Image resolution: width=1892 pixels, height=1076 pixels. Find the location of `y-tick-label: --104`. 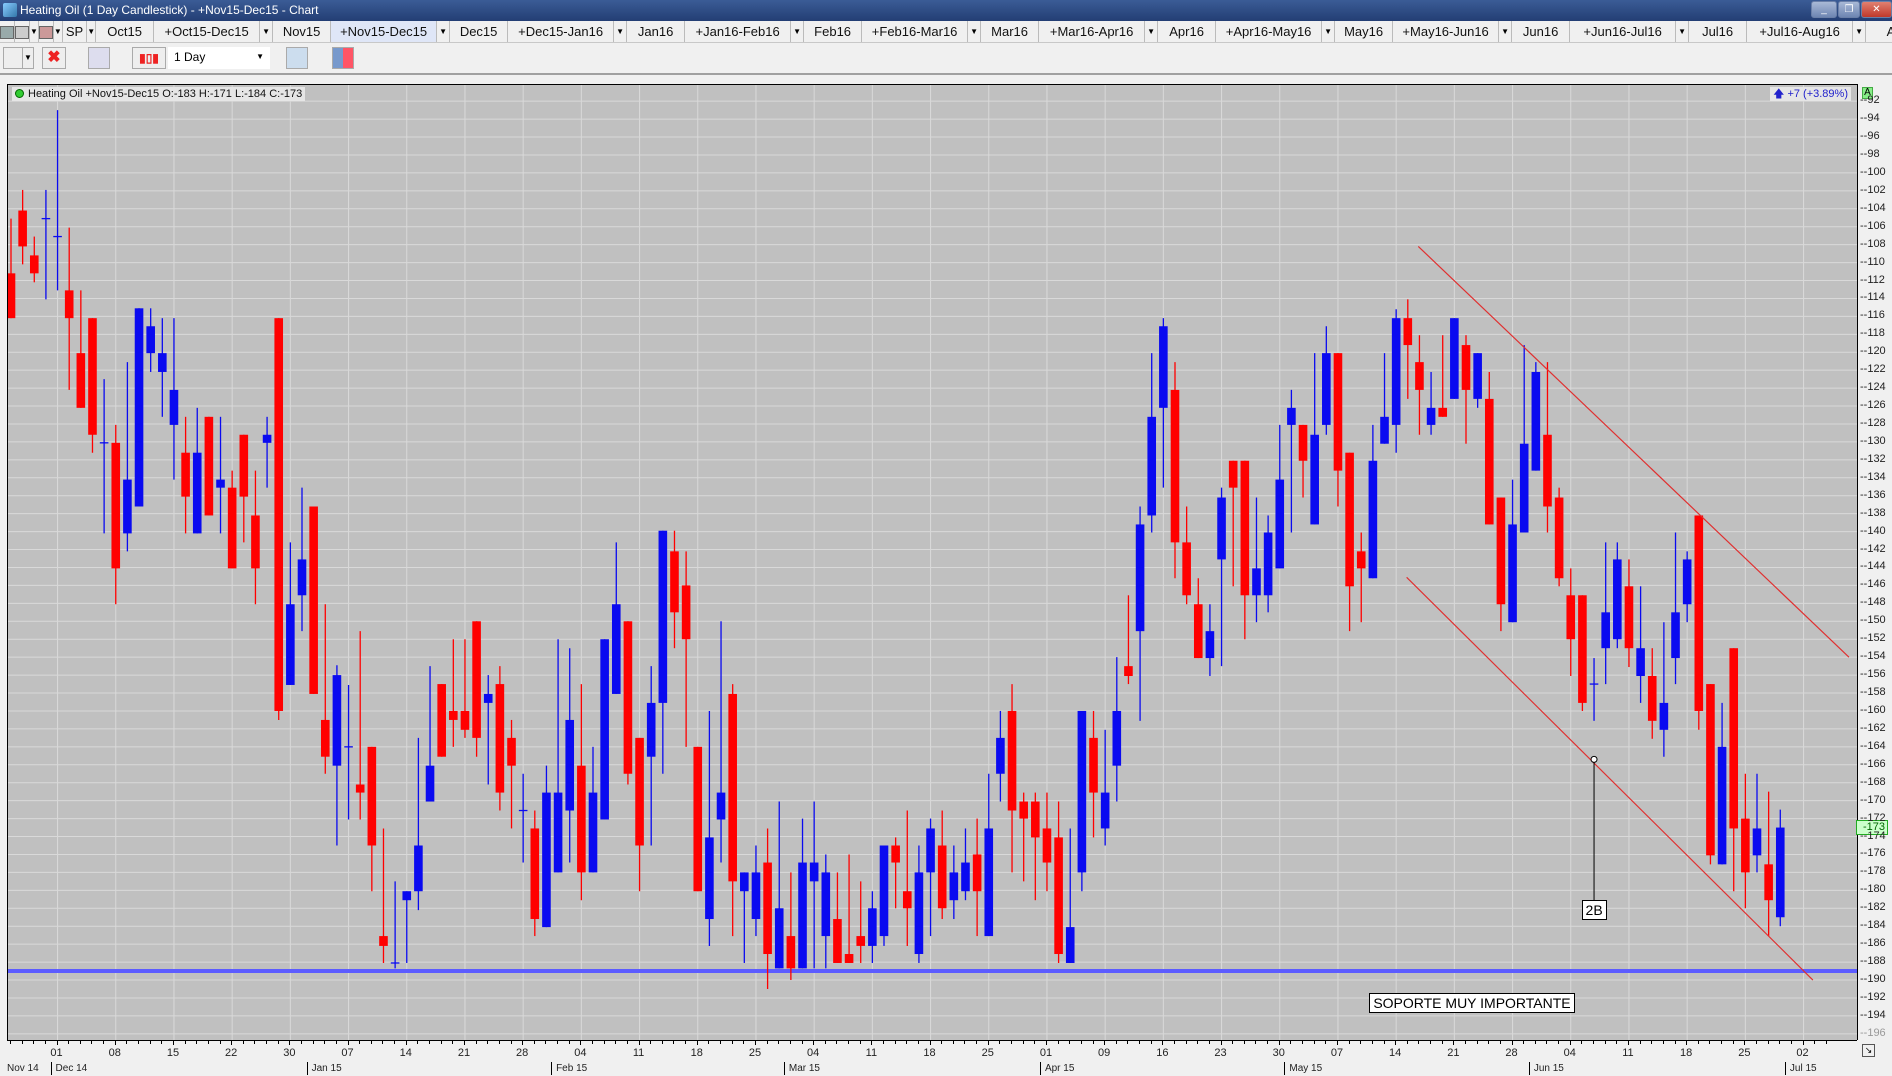

y-tick-label: --104 is located at coordinates (1873, 207).